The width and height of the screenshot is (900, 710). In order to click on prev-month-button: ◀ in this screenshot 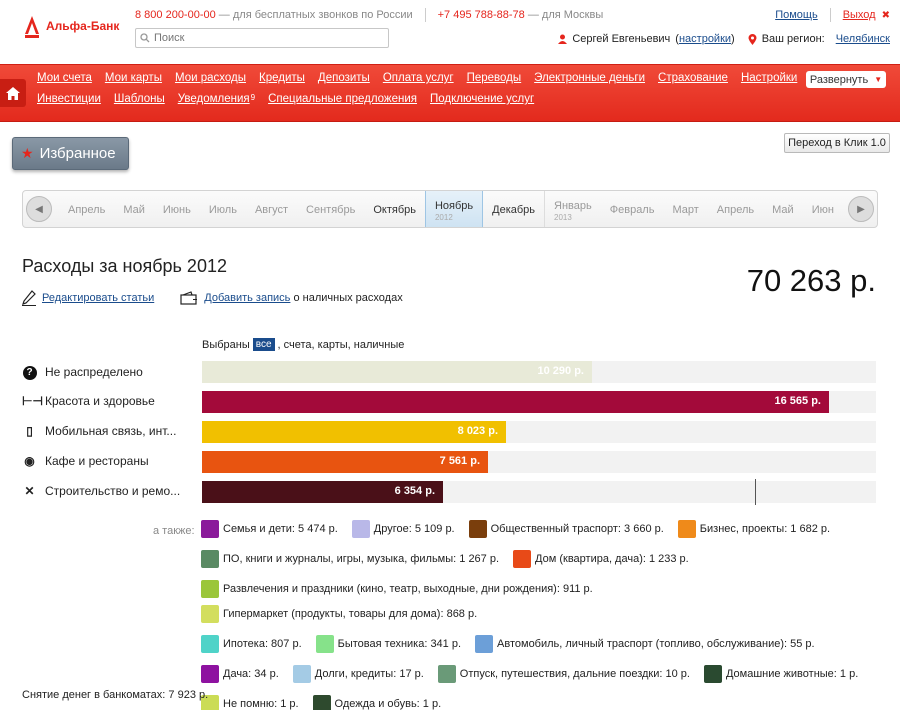, I will do `click(39, 209)`.